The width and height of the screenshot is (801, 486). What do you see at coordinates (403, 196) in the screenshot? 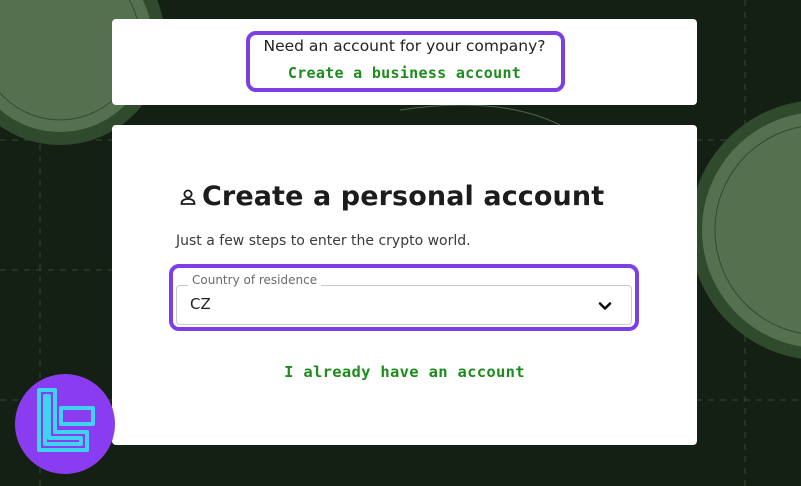
I see `page-title: Create a personal account` at bounding box center [403, 196].